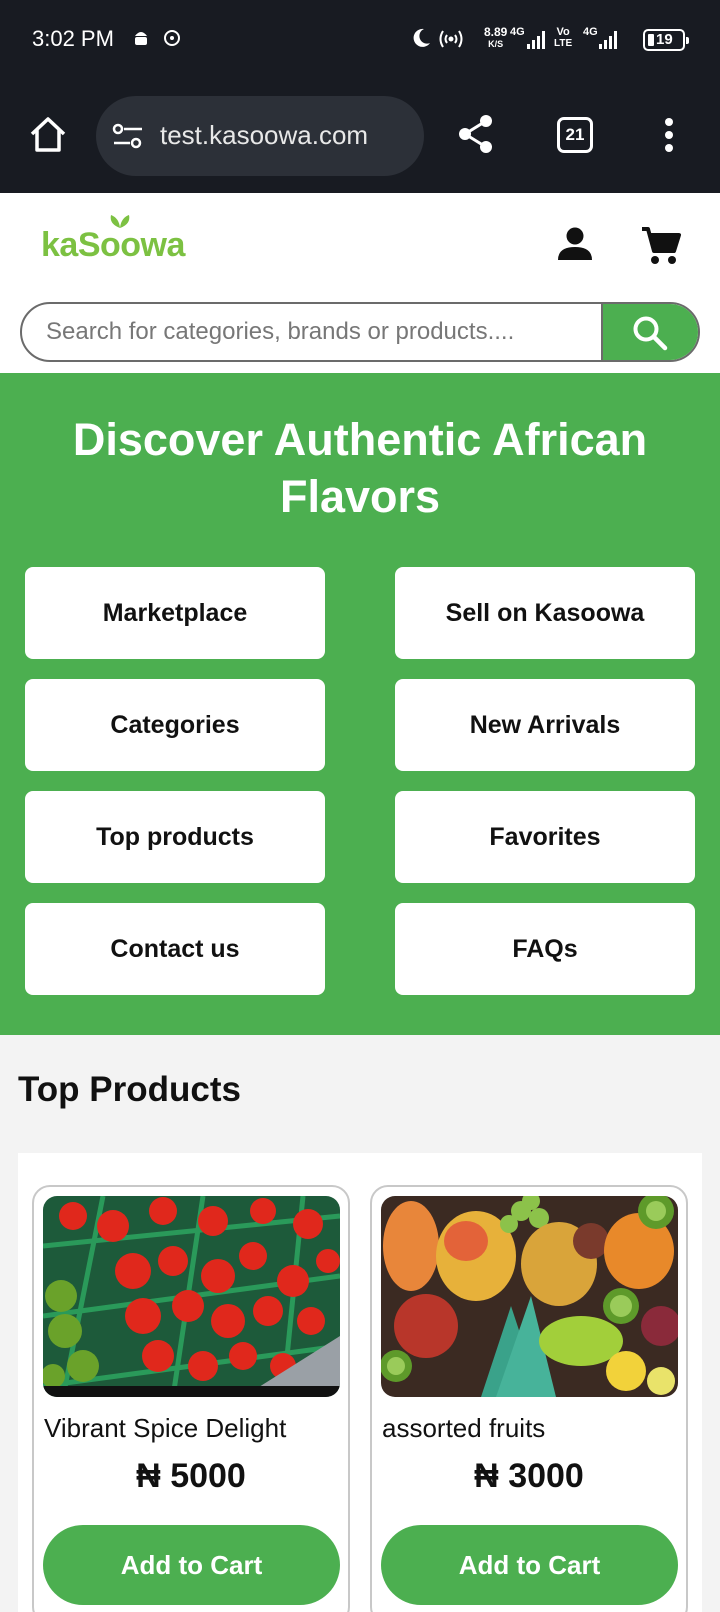 This screenshot has height=1612, width=720. I want to click on share-icon, so click(476, 134).